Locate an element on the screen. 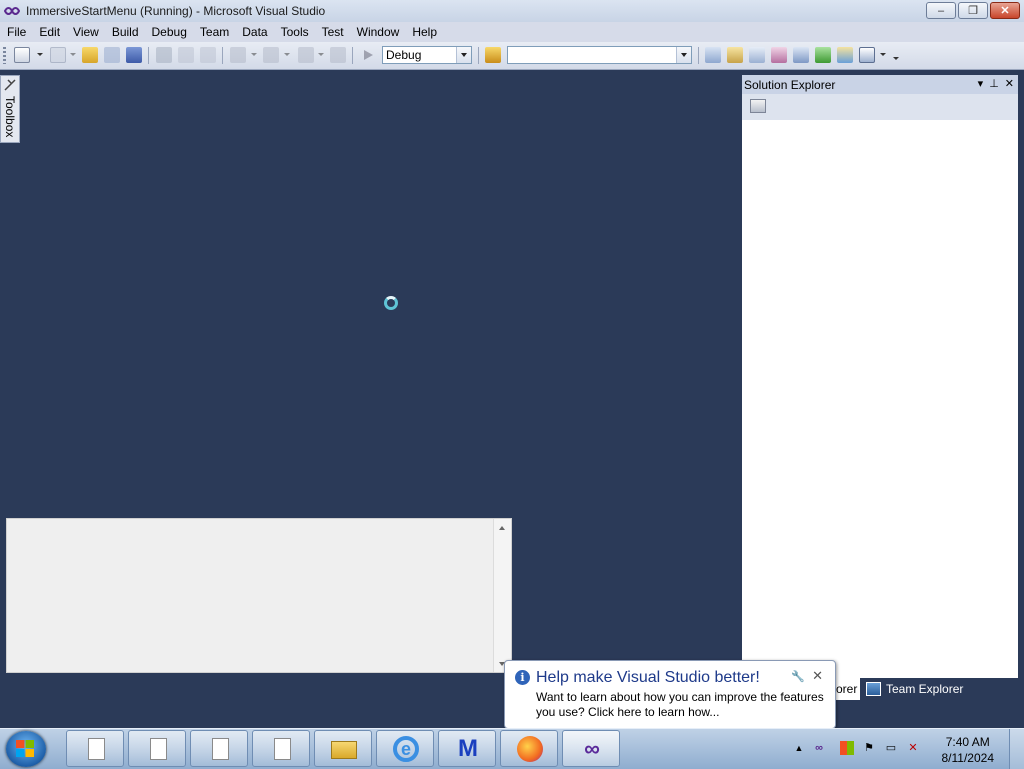 The image size is (1024, 769). taskbar: e M ∞ ▲ ∞ ⚑ ▭ ✕ 7:40 AM 8/11/2024 is located at coordinates (512, 748).